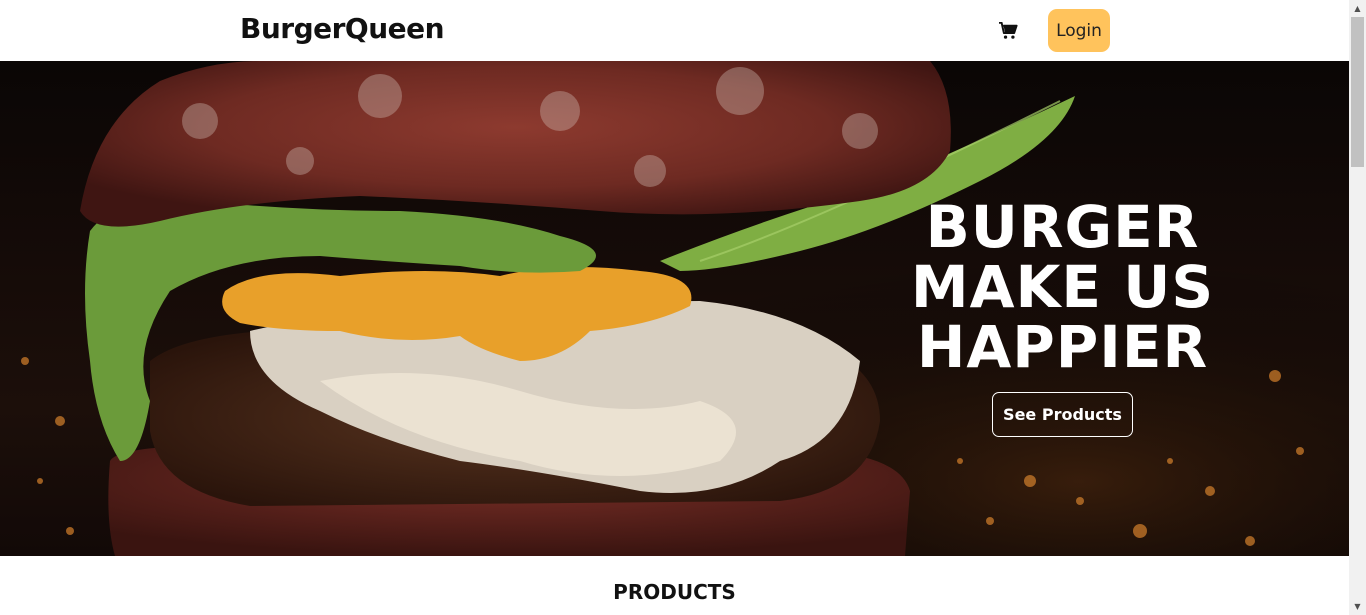 The image size is (1366, 615). I want to click on vertical-scrollbar: ▲ ▼, so click(1357, 307).